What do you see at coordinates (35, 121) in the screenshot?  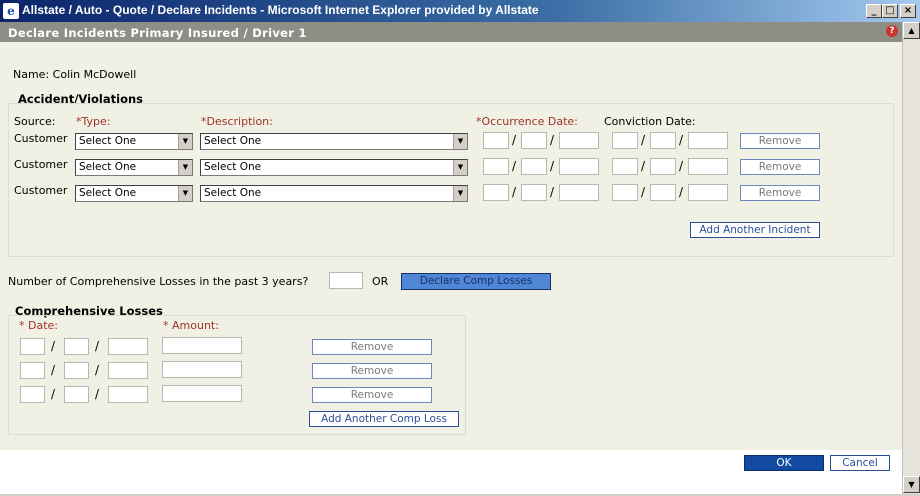 I see `source-header: Source:` at bounding box center [35, 121].